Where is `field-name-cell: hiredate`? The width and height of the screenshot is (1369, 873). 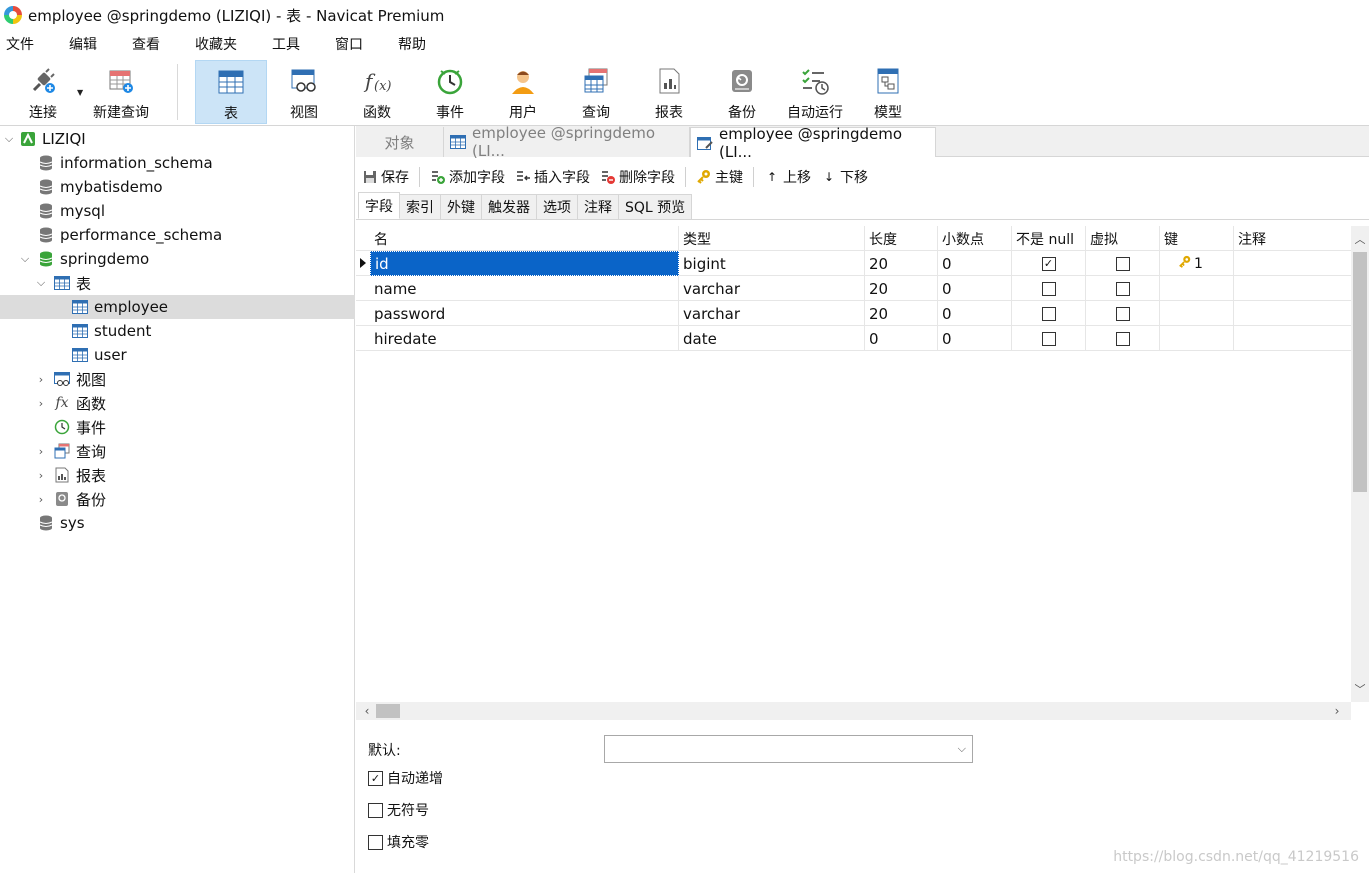
field-name-cell: hiredate is located at coordinates (524, 338).